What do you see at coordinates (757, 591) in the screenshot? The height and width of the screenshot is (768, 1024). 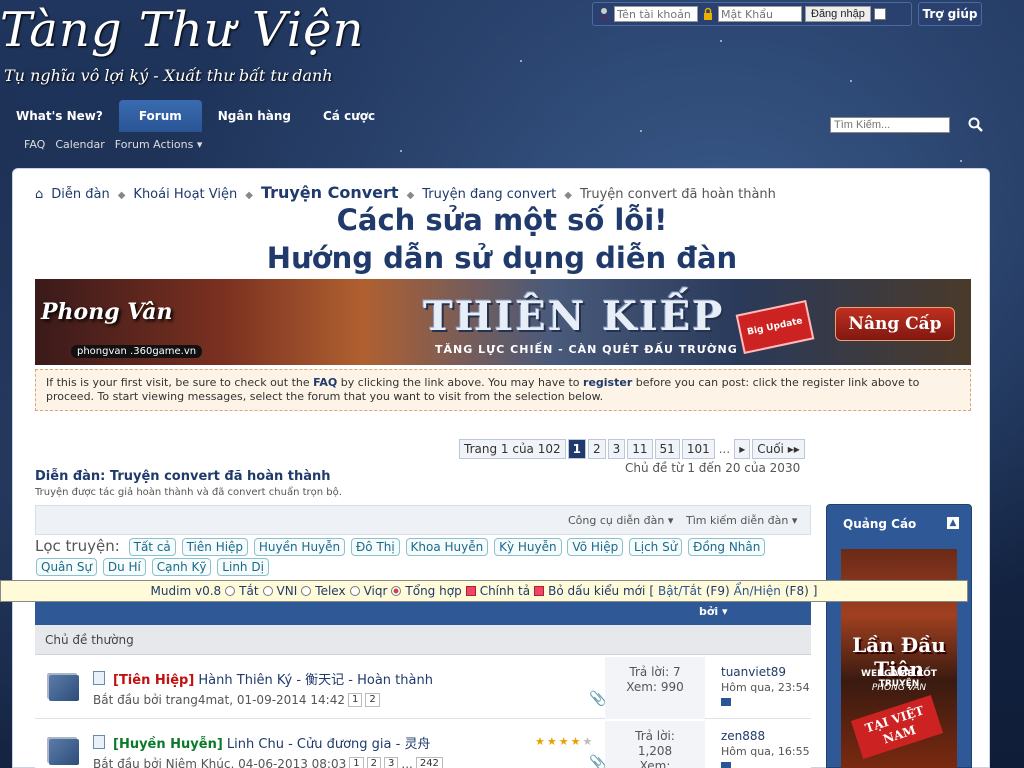 I see `hide-link: Ẩn/Hiện` at bounding box center [757, 591].